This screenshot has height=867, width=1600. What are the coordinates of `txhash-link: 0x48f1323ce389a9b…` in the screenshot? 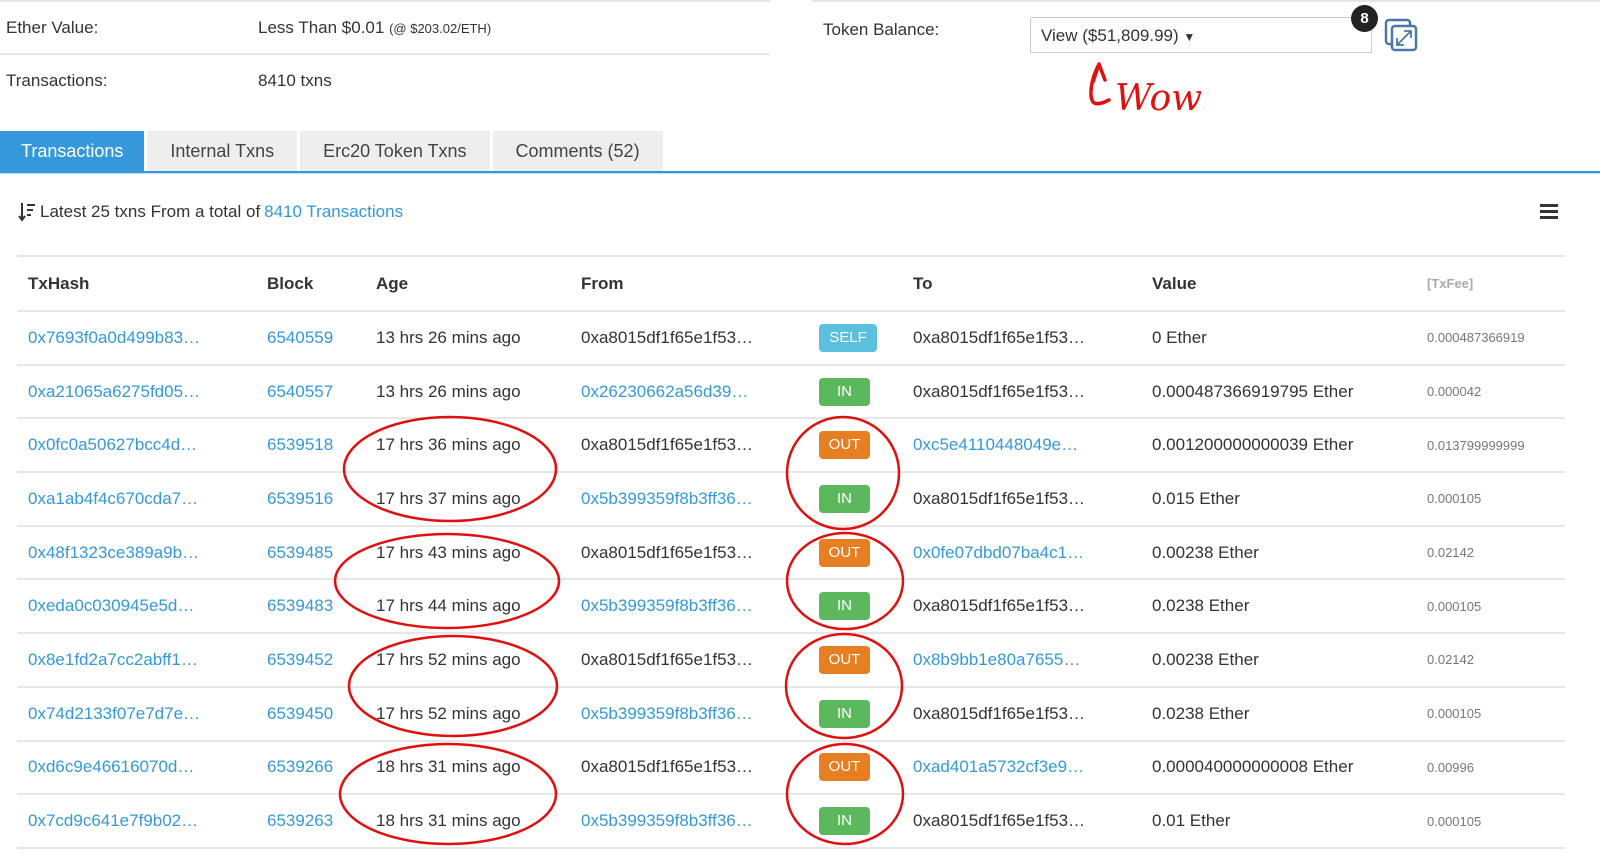 It's located at (113, 552).